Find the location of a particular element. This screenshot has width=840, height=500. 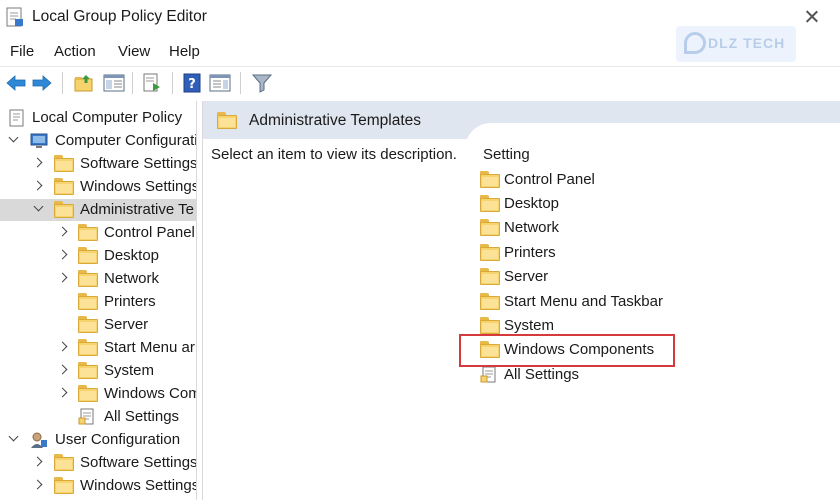

list-item-printers: Printers is located at coordinates (630, 253).